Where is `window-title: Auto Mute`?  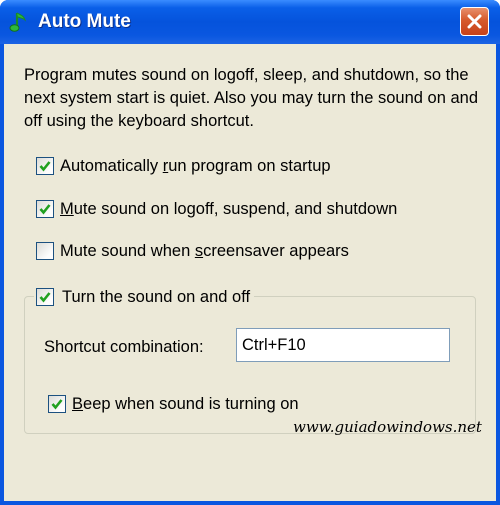
window-title: Auto Mute is located at coordinates (84, 21).